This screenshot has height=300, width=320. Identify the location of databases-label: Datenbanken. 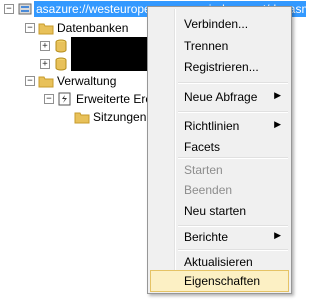
(93, 28).